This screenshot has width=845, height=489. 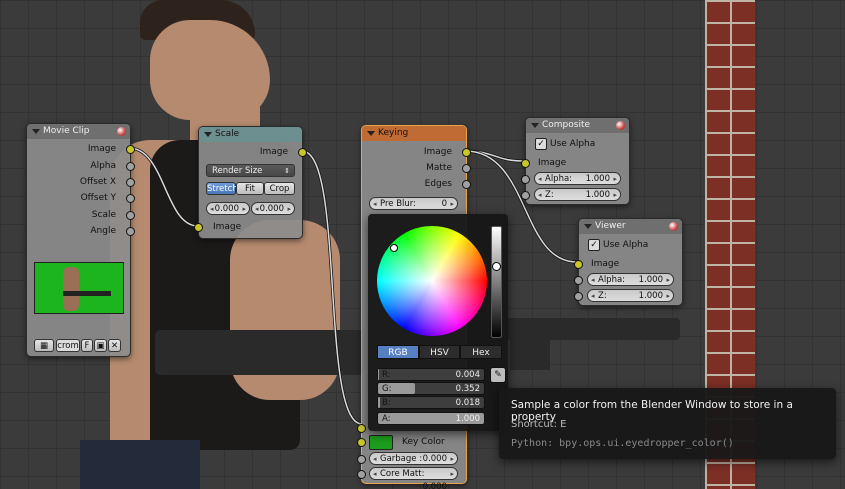 I want to click on clip-browse-button: ▦, so click(x=44, y=345).